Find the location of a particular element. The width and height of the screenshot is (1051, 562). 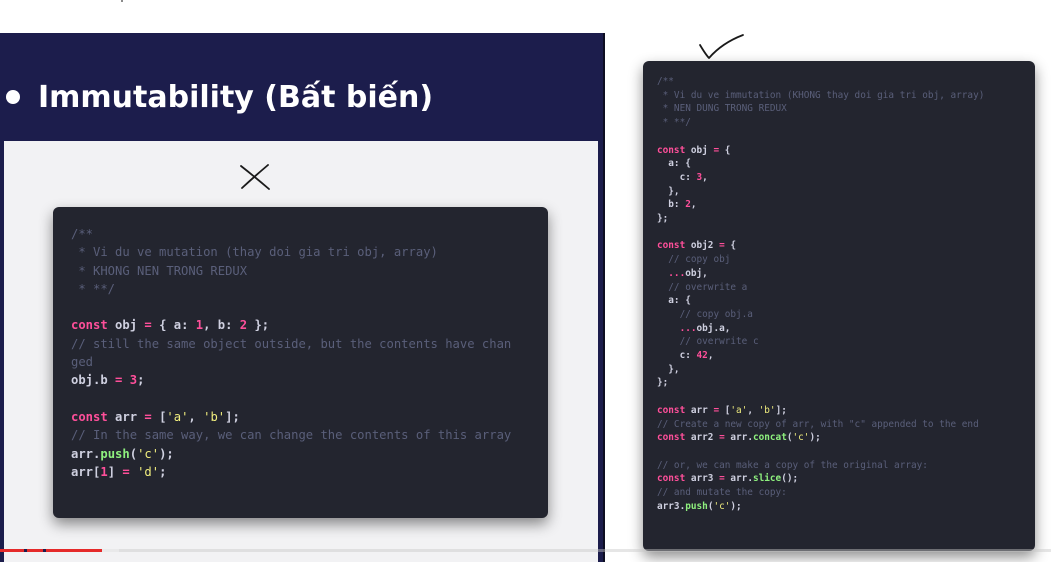

code-token: arr[ is located at coordinates (86, 471).